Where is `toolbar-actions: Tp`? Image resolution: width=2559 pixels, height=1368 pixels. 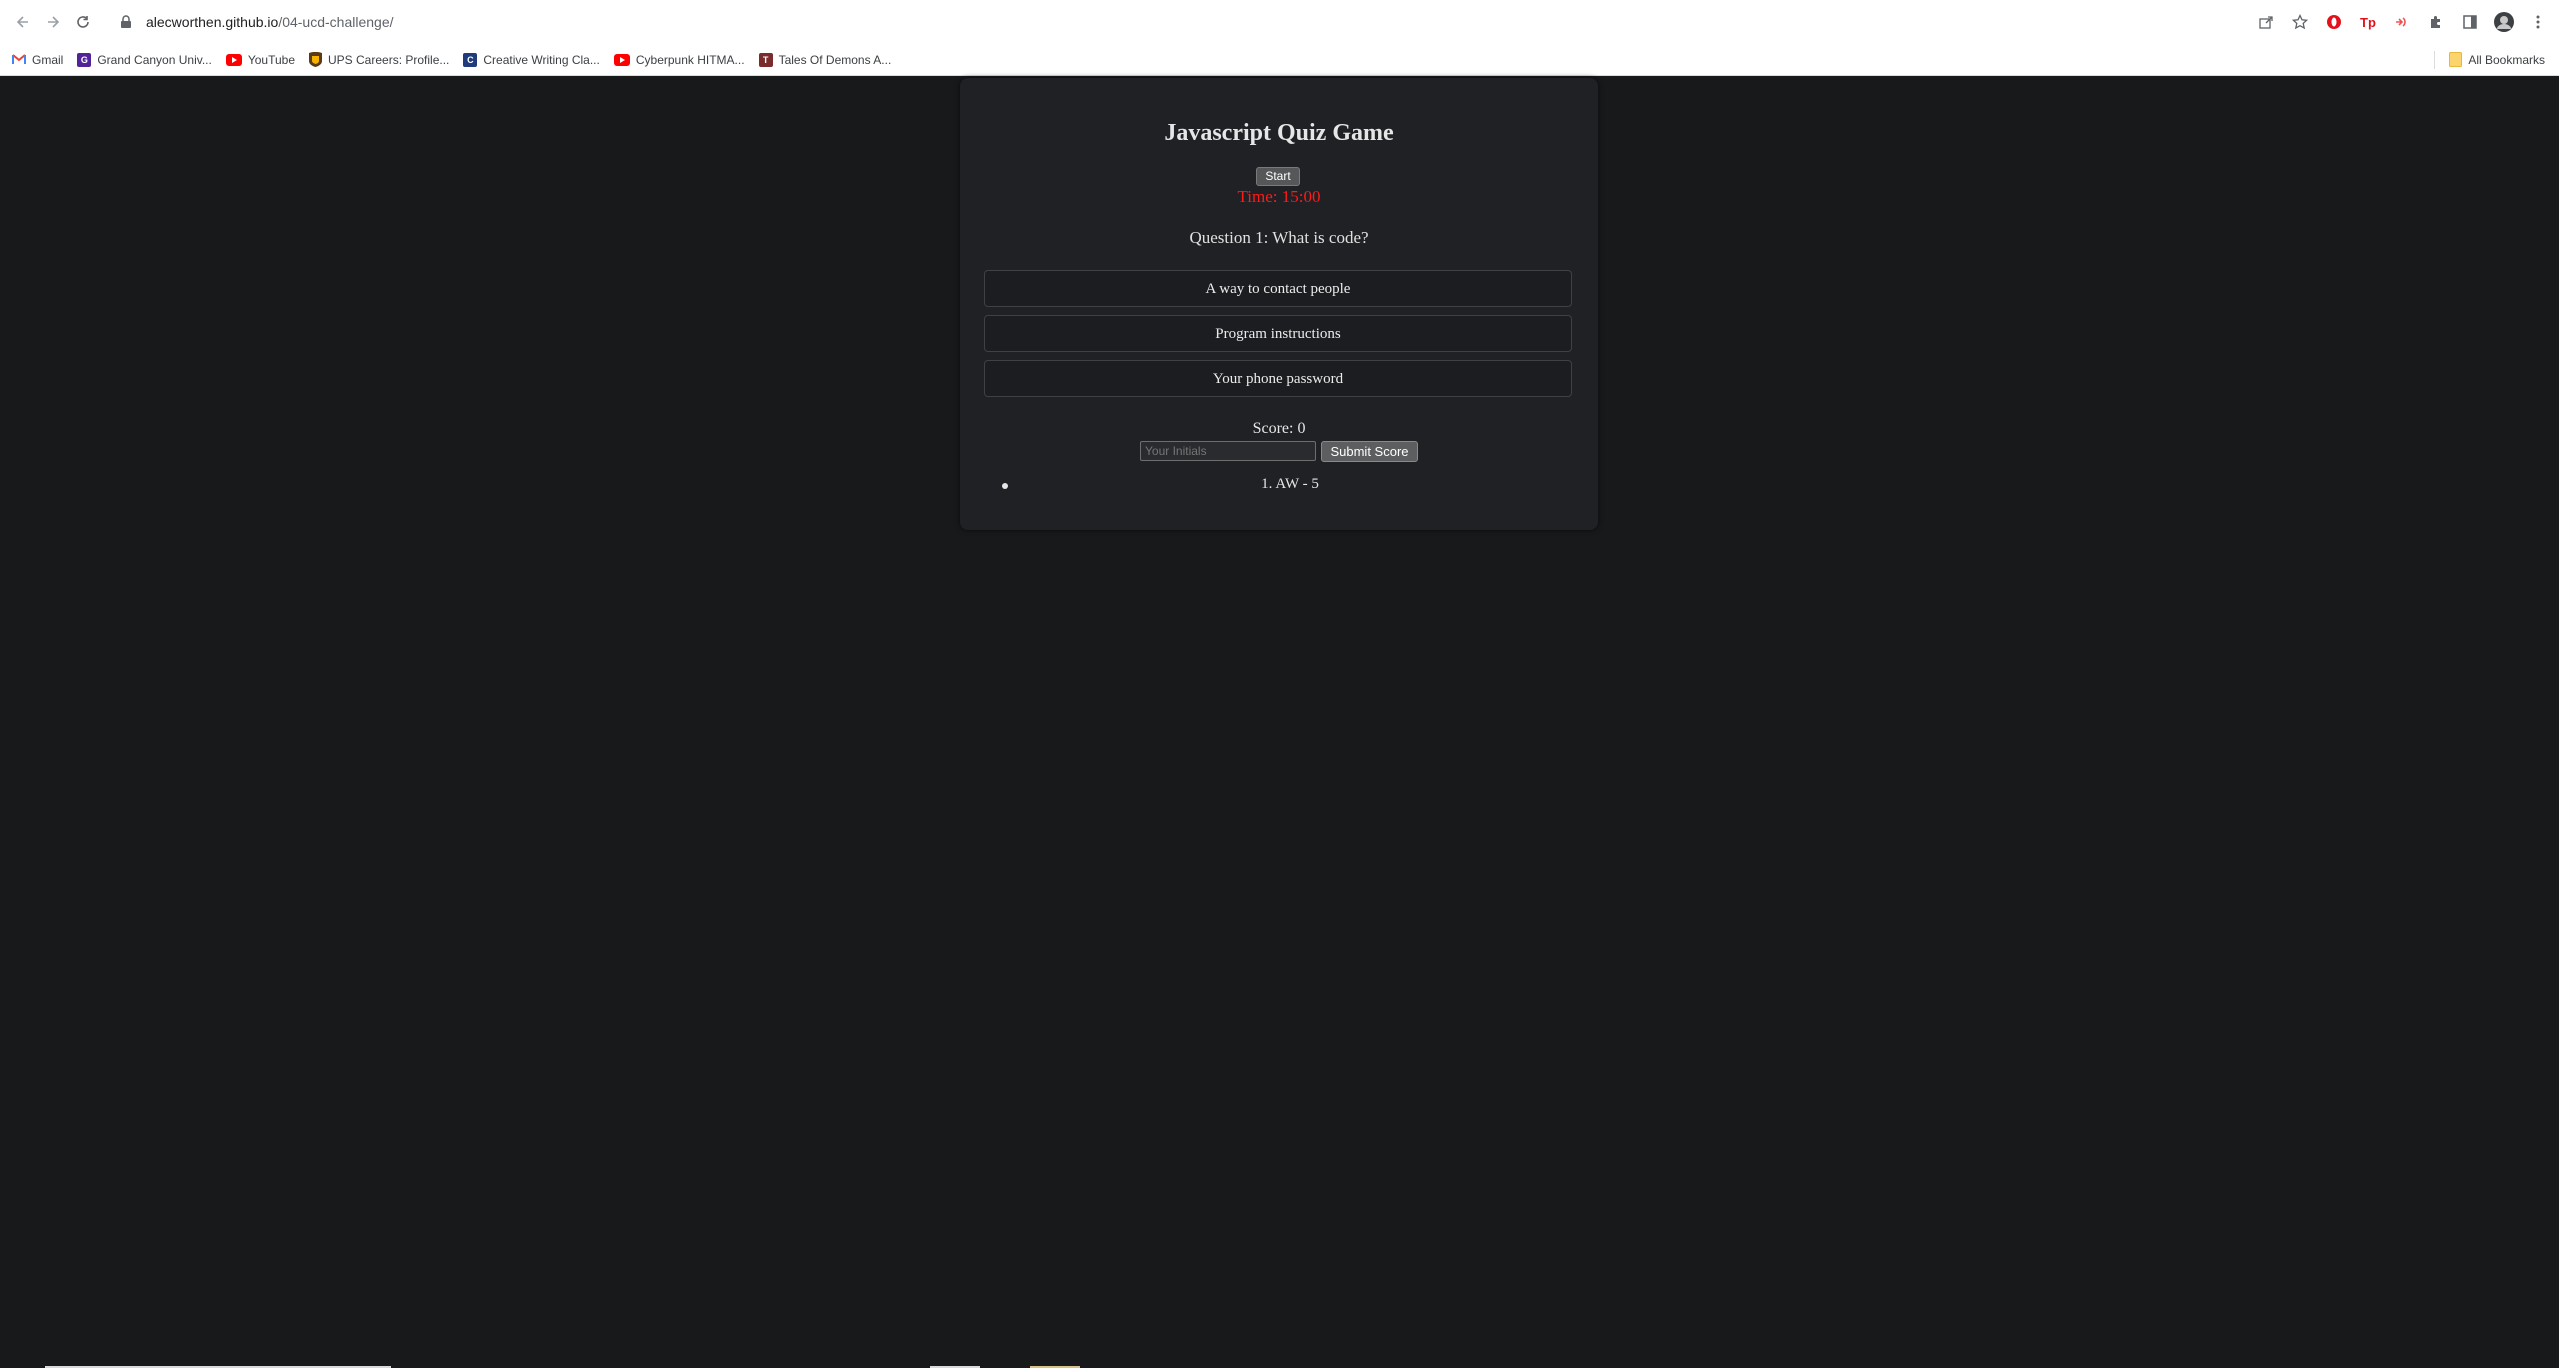
toolbar-actions: Tp is located at coordinates (2402, 22).